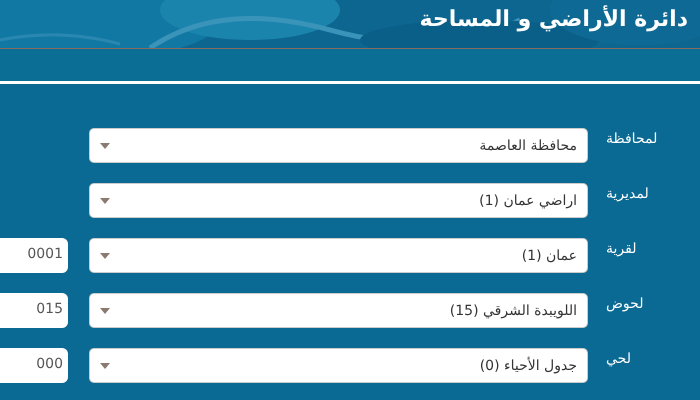  What do you see at coordinates (338, 310) in the screenshot?
I see `dropdown: اللويبدة الشرقي (15)` at bounding box center [338, 310].